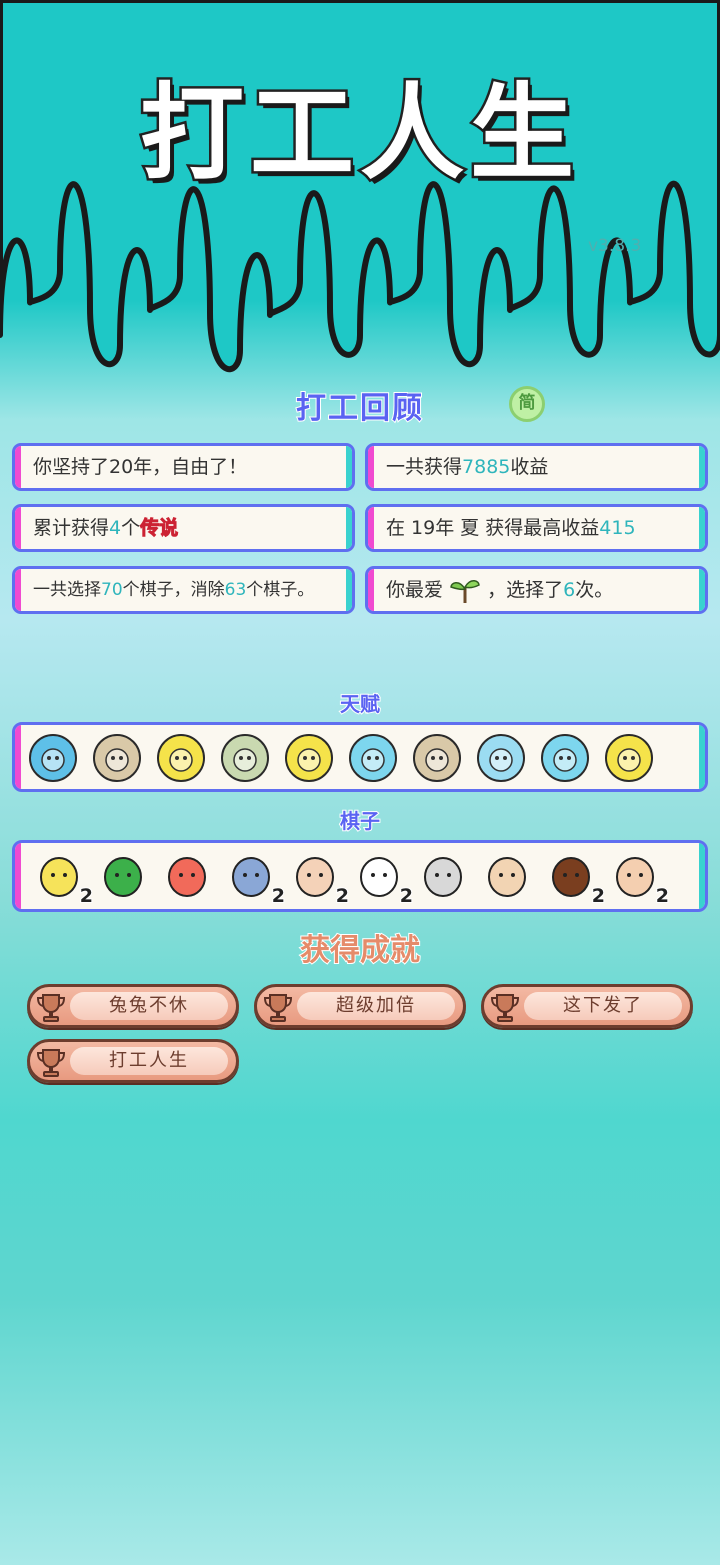 The width and height of the screenshot is (720, 1565). What do you see at coordinates (511, 877) in the screenshot?
I see `green-hat-man-icon` at bounding box center [511, 877].